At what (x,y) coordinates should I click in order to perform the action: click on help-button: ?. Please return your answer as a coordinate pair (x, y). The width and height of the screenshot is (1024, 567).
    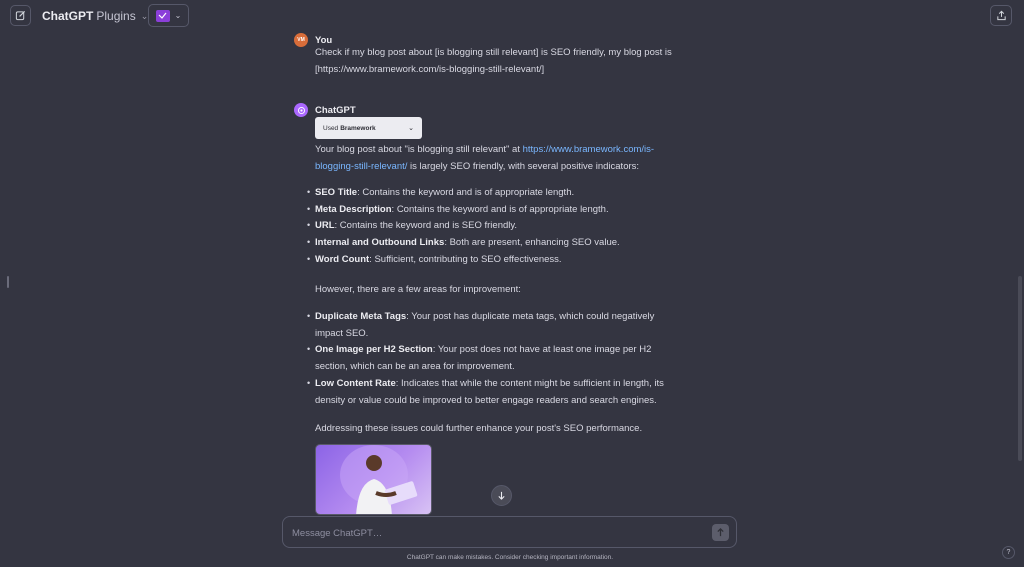
    Looking at the image, I should click on (1008, 552).